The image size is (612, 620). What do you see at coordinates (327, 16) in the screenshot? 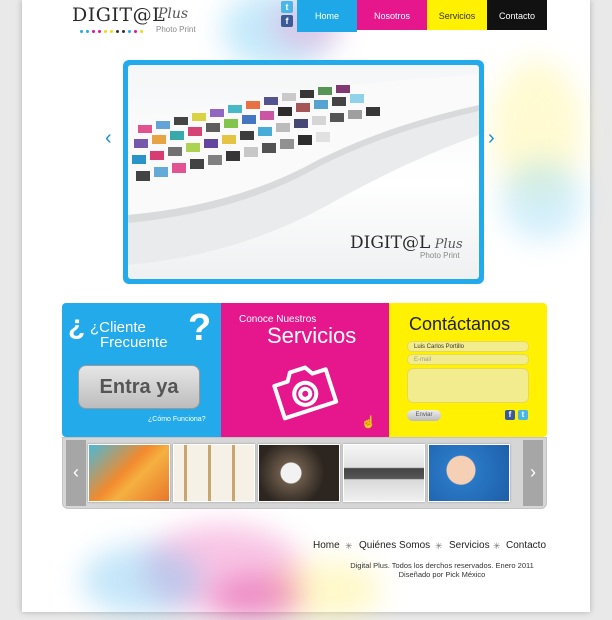
I see `nav-home: Home` at bounding box center [327, 16].